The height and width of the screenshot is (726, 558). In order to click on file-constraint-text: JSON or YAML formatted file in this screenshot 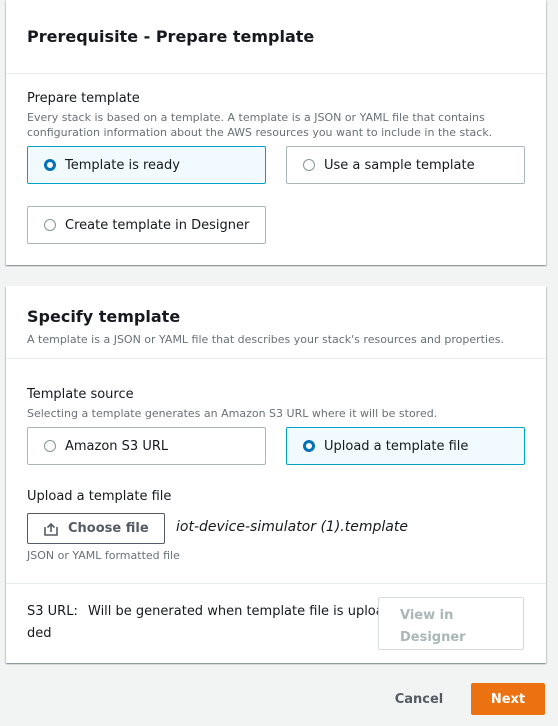, I will do `click(103, 555)`.